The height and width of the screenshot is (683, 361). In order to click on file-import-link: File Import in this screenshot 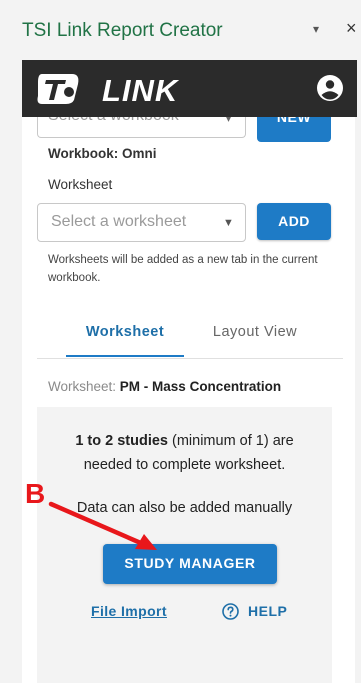, I will do `click(129, 611)`.